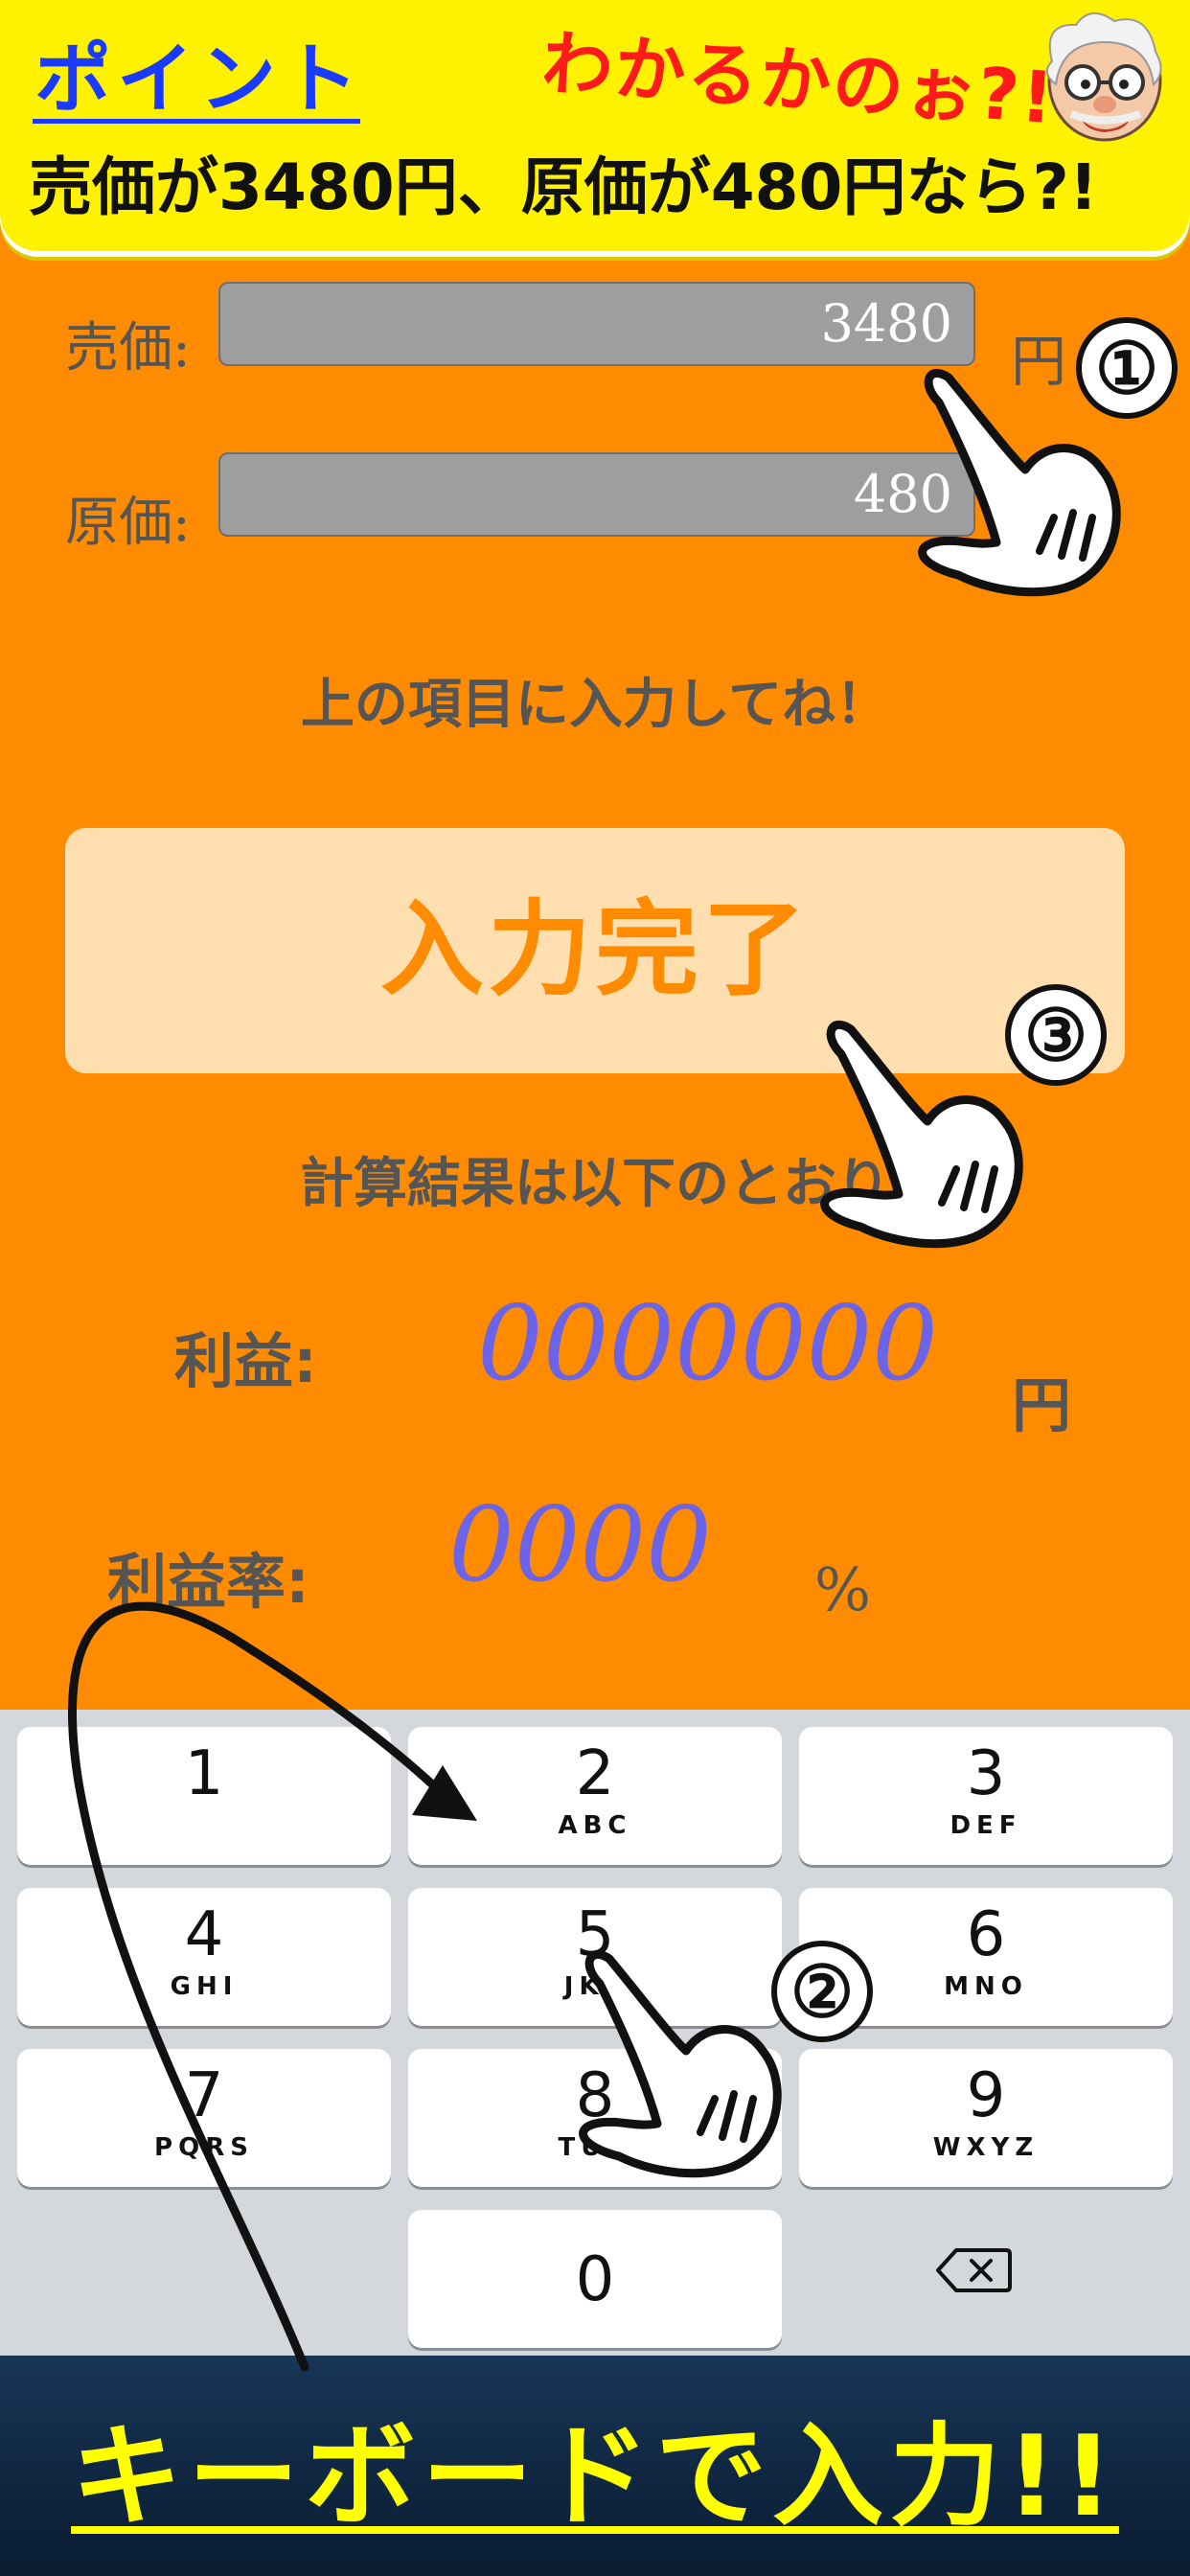 The width and height of the screenshot is (1190, 2576). I want to click on profit-label: 利益:, so click(246, 1361).